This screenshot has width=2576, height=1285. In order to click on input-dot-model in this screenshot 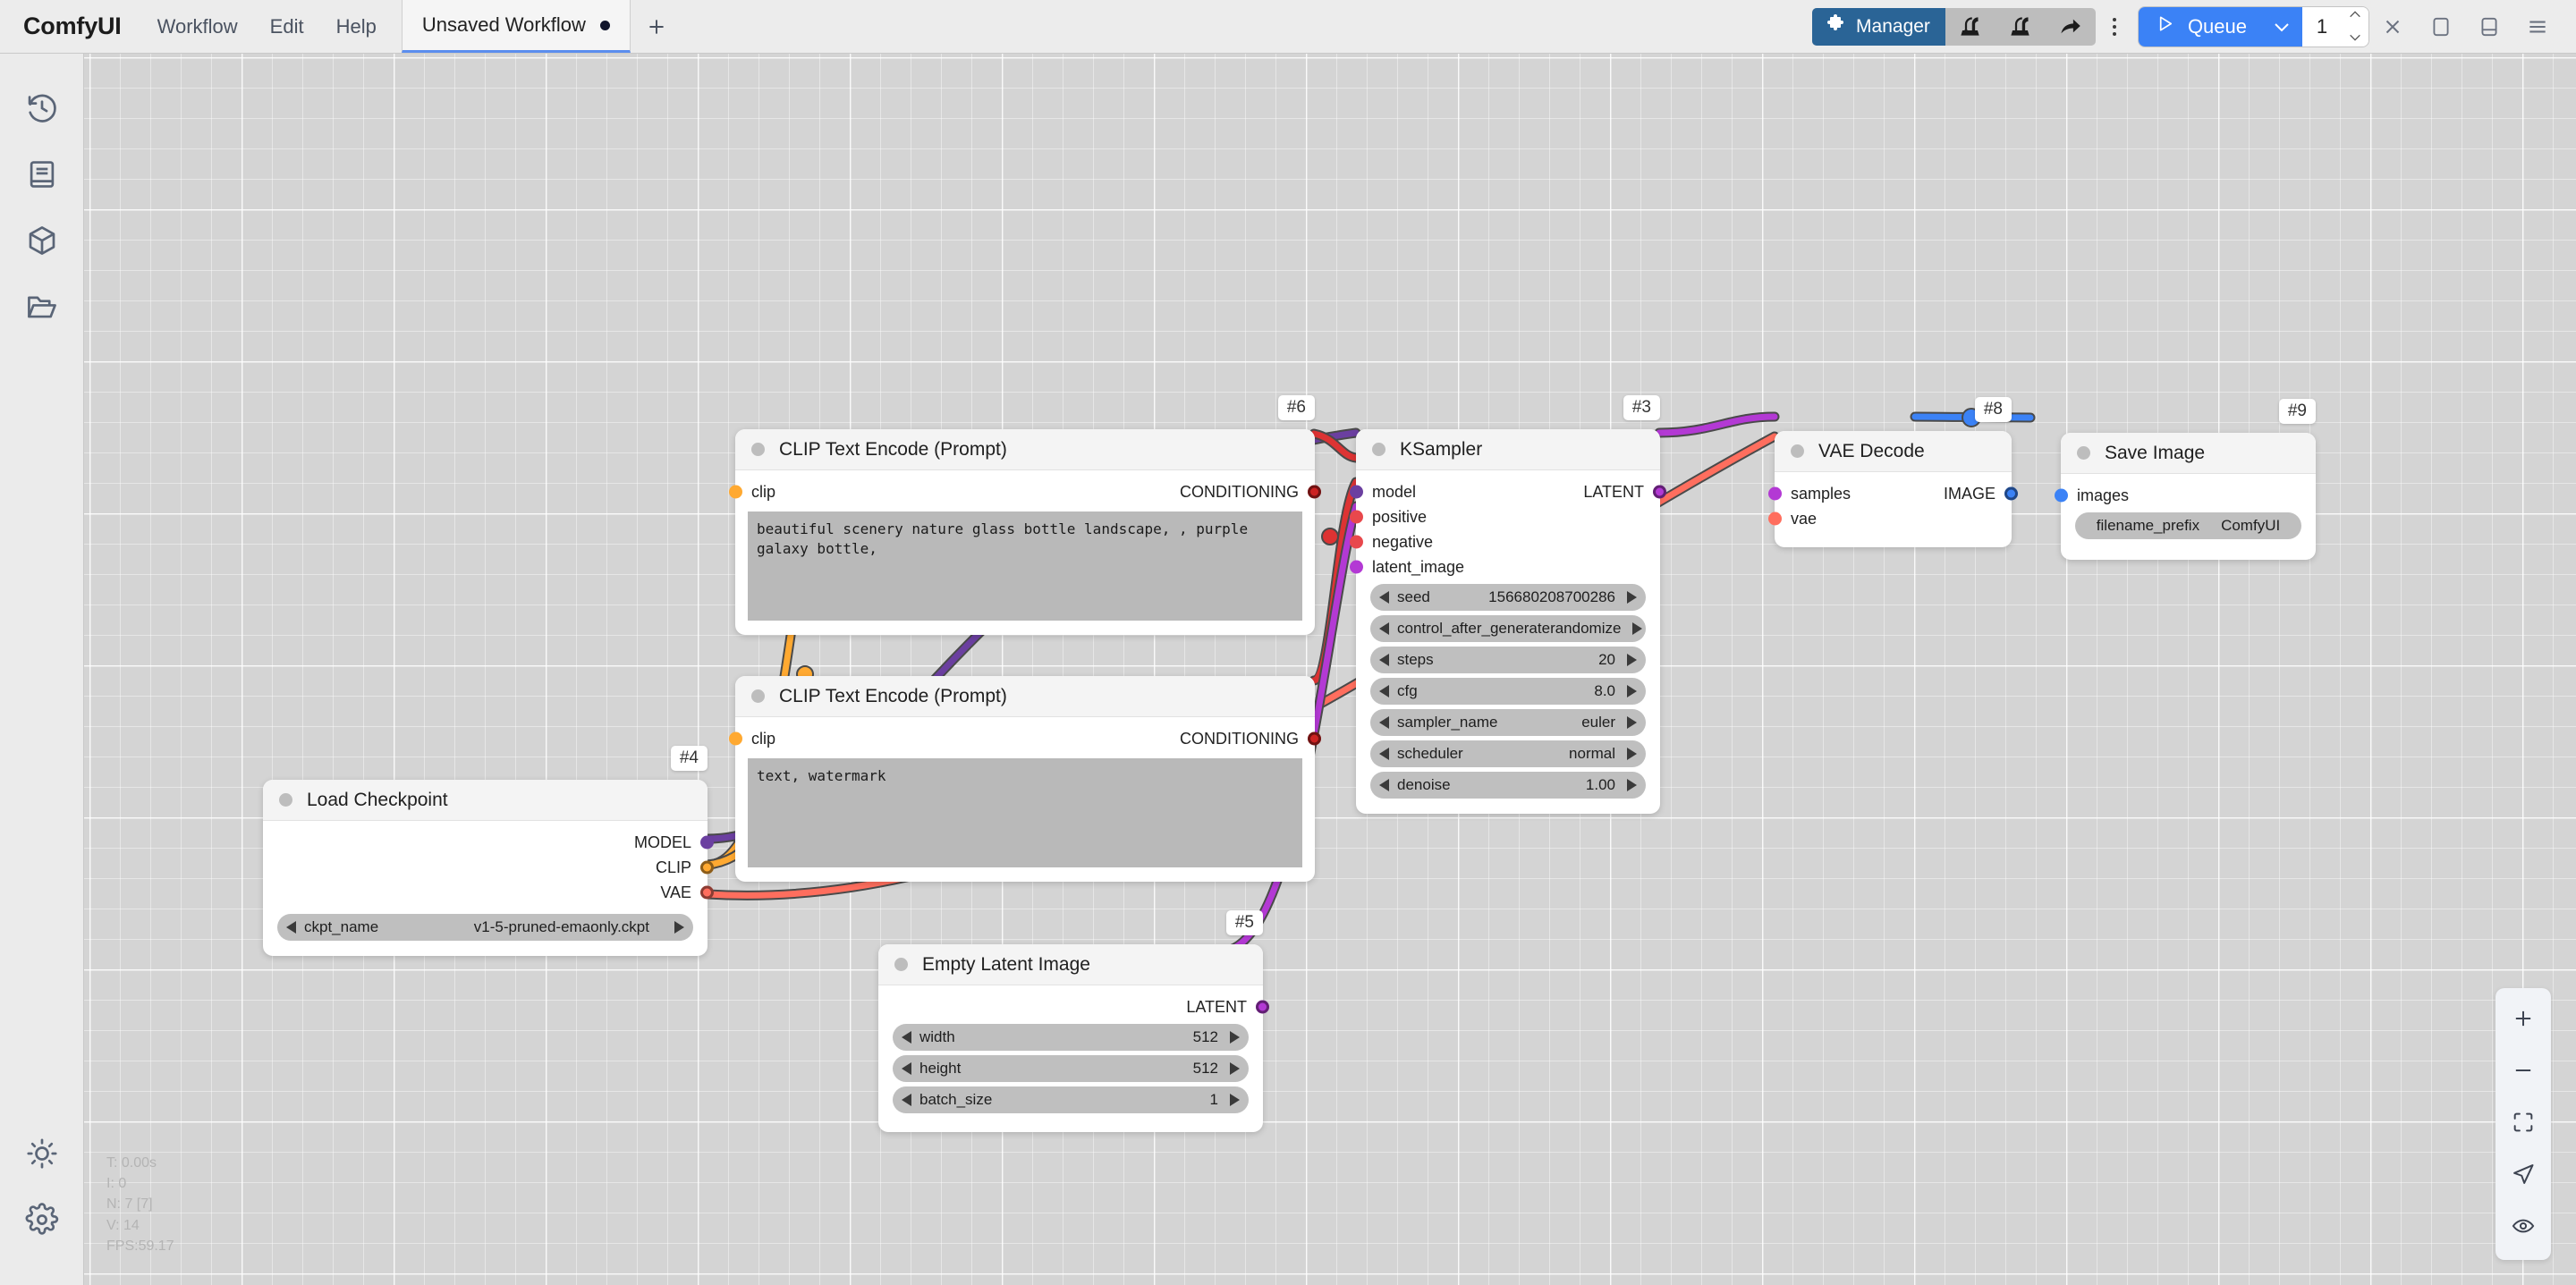, I will do `click(1356, 492)`.